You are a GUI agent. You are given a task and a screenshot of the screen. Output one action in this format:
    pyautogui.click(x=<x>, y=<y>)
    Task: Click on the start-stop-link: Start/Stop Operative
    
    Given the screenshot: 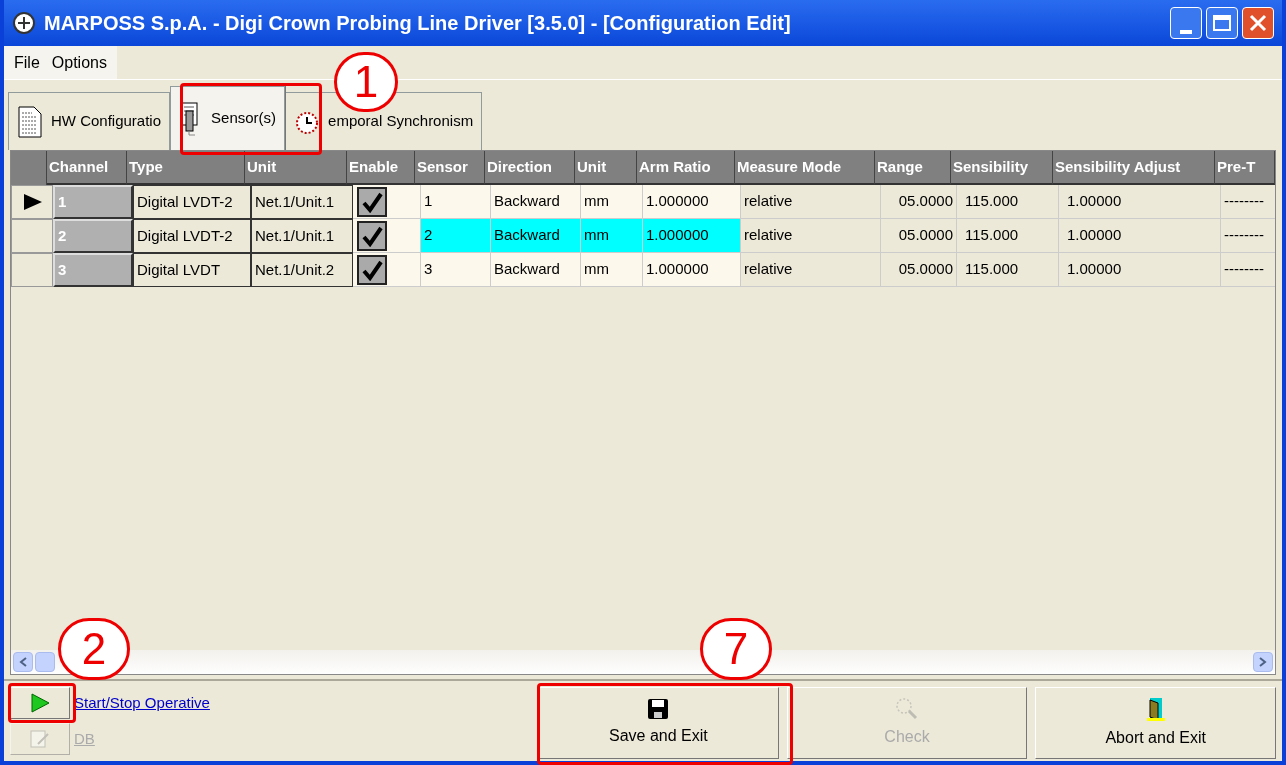 What is the action you would take?
    pyautogui.click(x=142, y=703)
    